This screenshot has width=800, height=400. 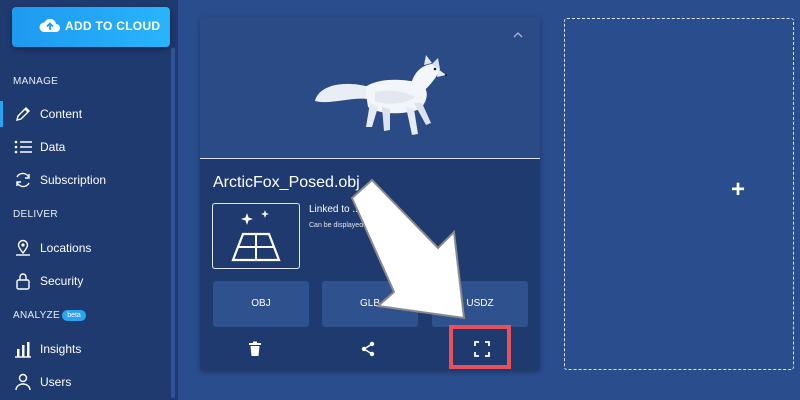 I want to click on list-icon, so click(x=23, y=147).